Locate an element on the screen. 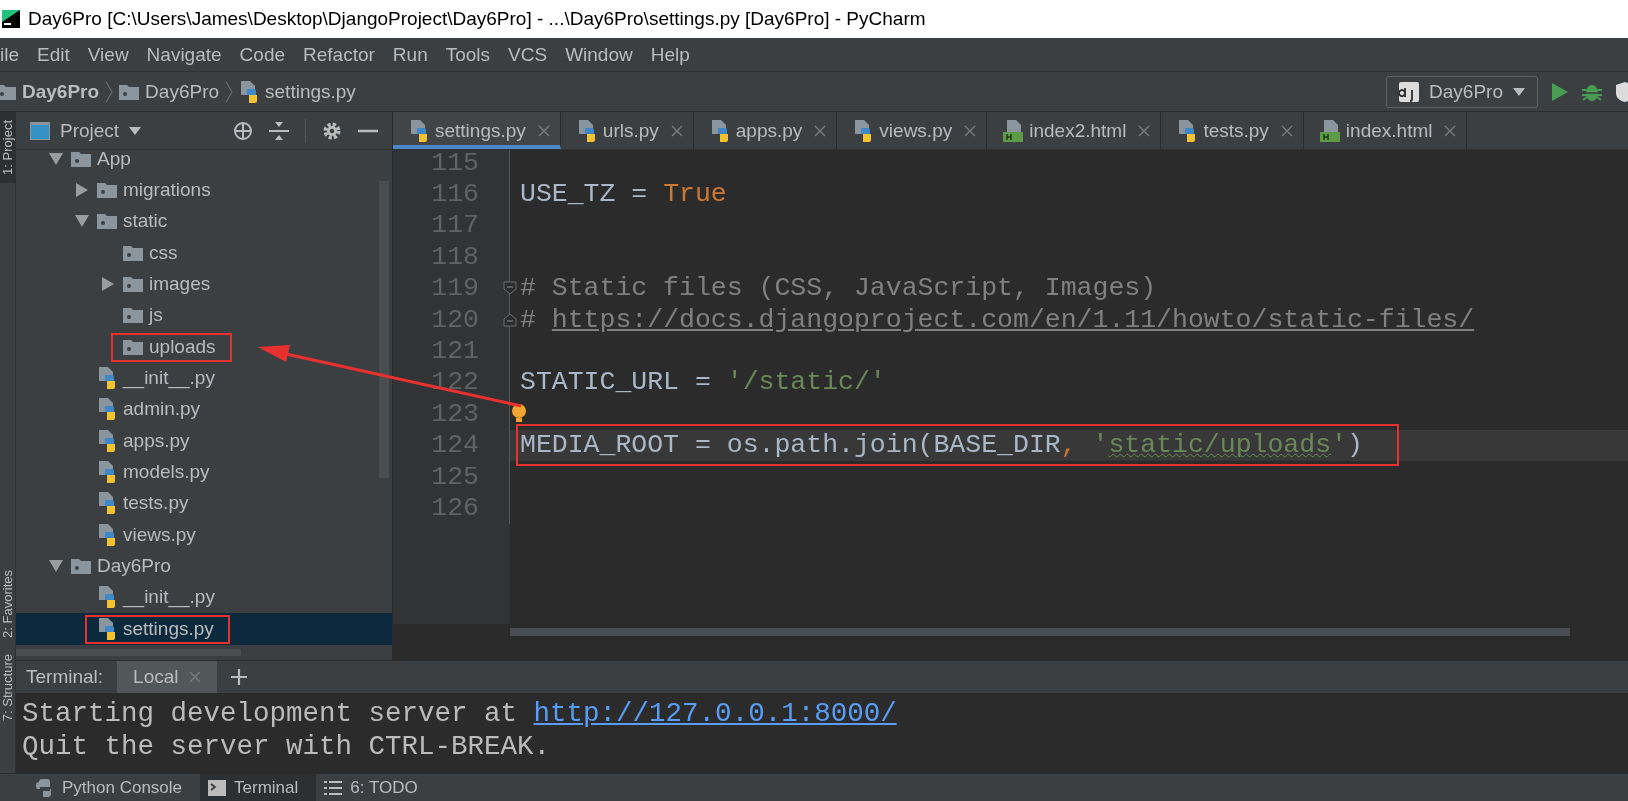  chevron-icon is located at coordinates (109, 91).